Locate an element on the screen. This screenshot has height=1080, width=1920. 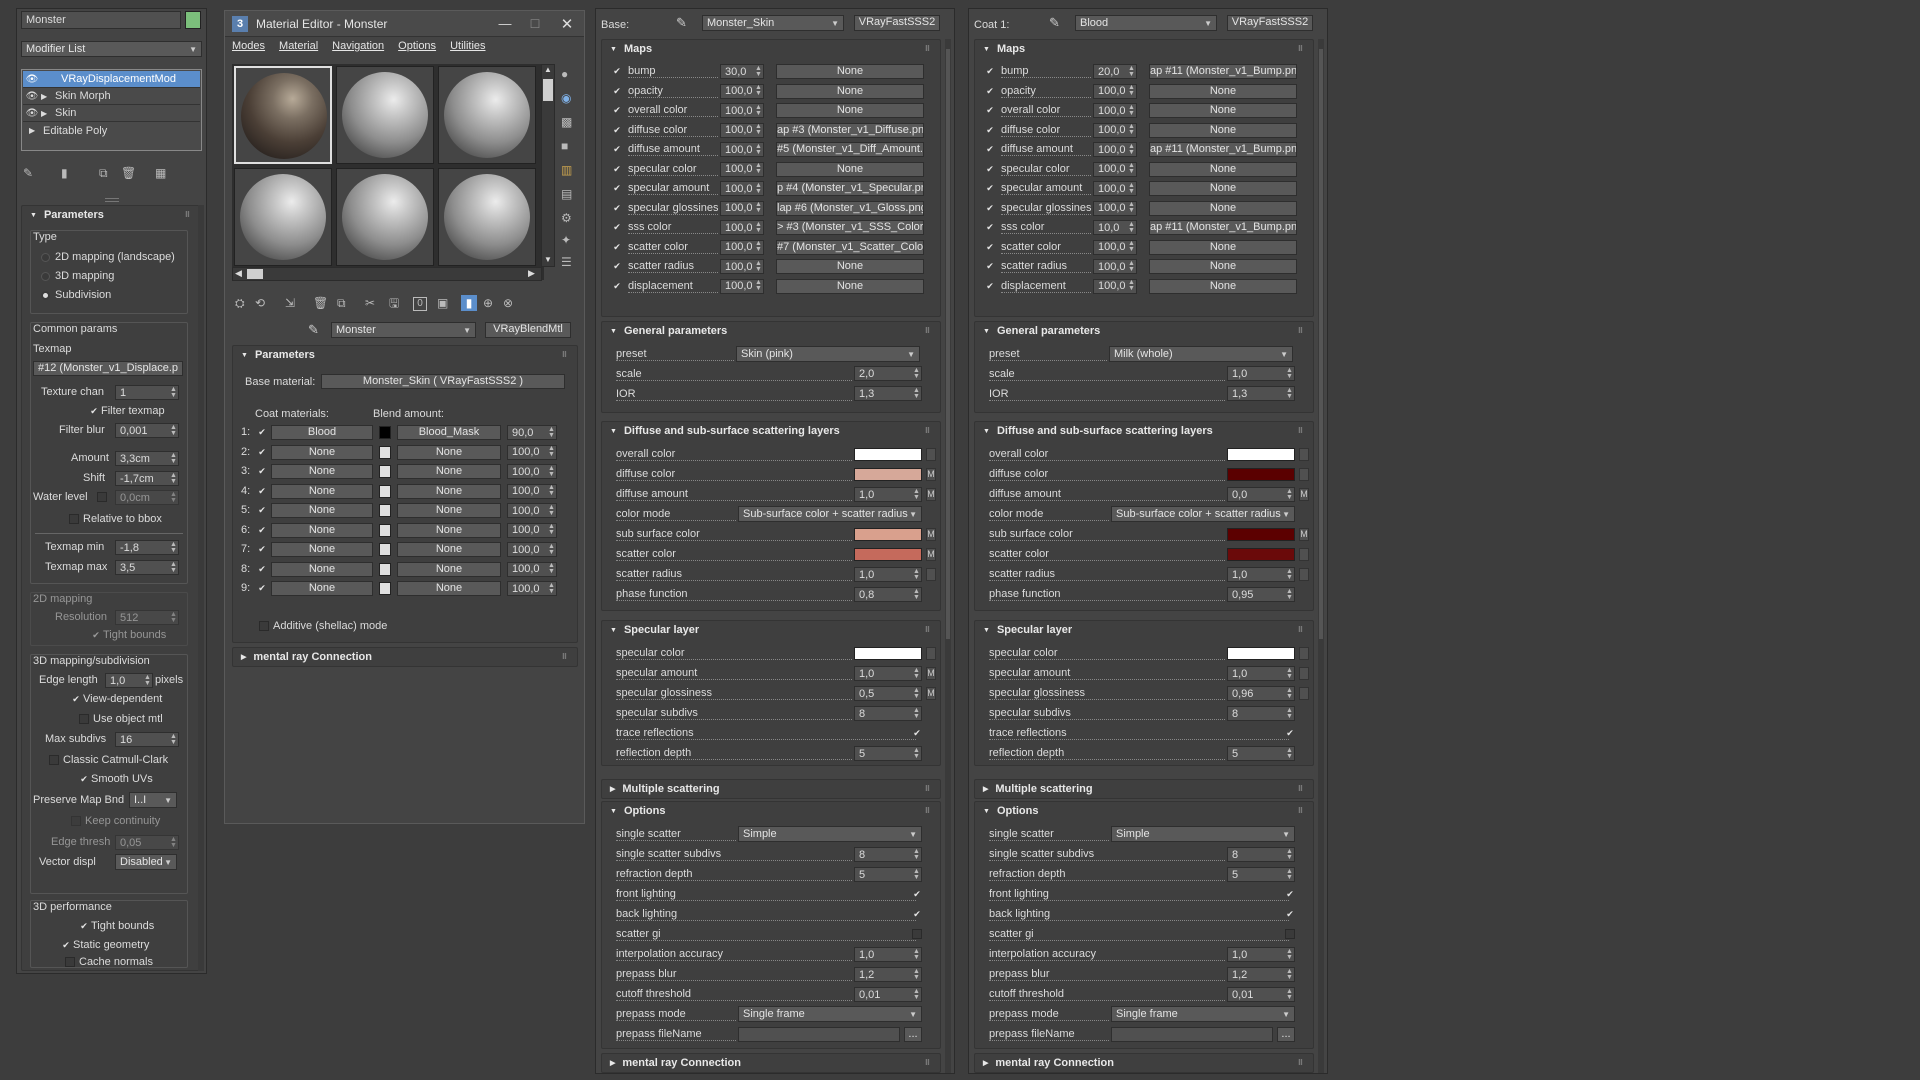
menu-options: Options is located at coordinates (417, 48).